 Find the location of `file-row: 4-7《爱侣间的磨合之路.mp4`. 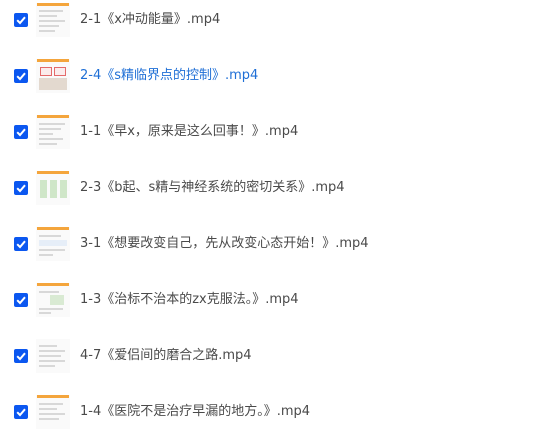

file-row: 4-7《爱侣间的磨合之路.mp4 is located at coordinates (276, 356).